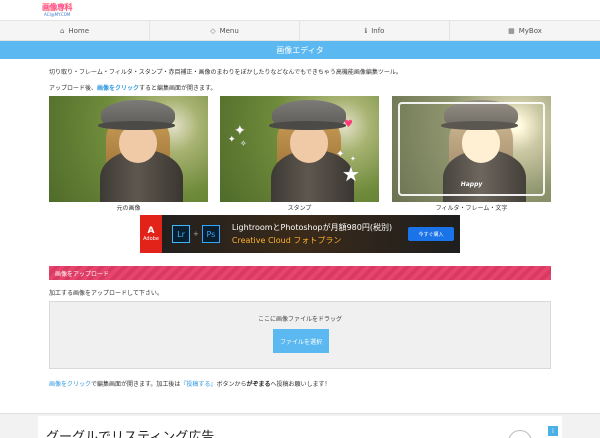 Image resolution: width=600 pixels, height=438 pixels. I want to click on sample-caption: フィルタ・フレーム・文字, so click(471, 208).